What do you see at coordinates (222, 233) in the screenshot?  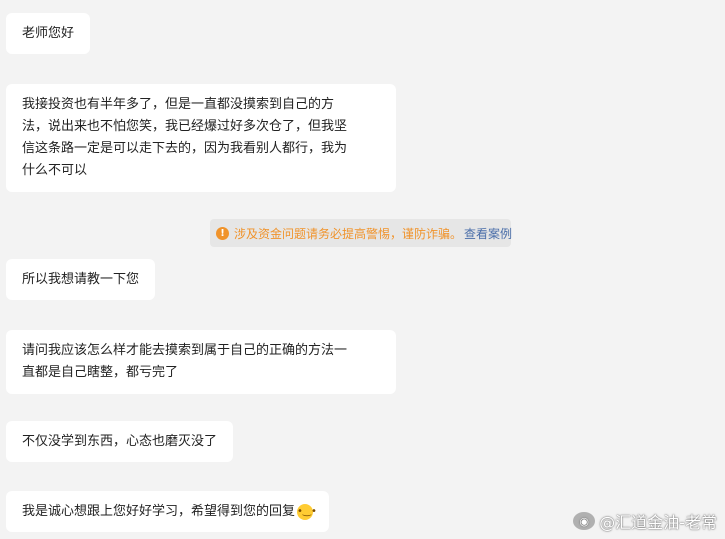 I see `warning-icon: !` at bounding box center [222, 233].